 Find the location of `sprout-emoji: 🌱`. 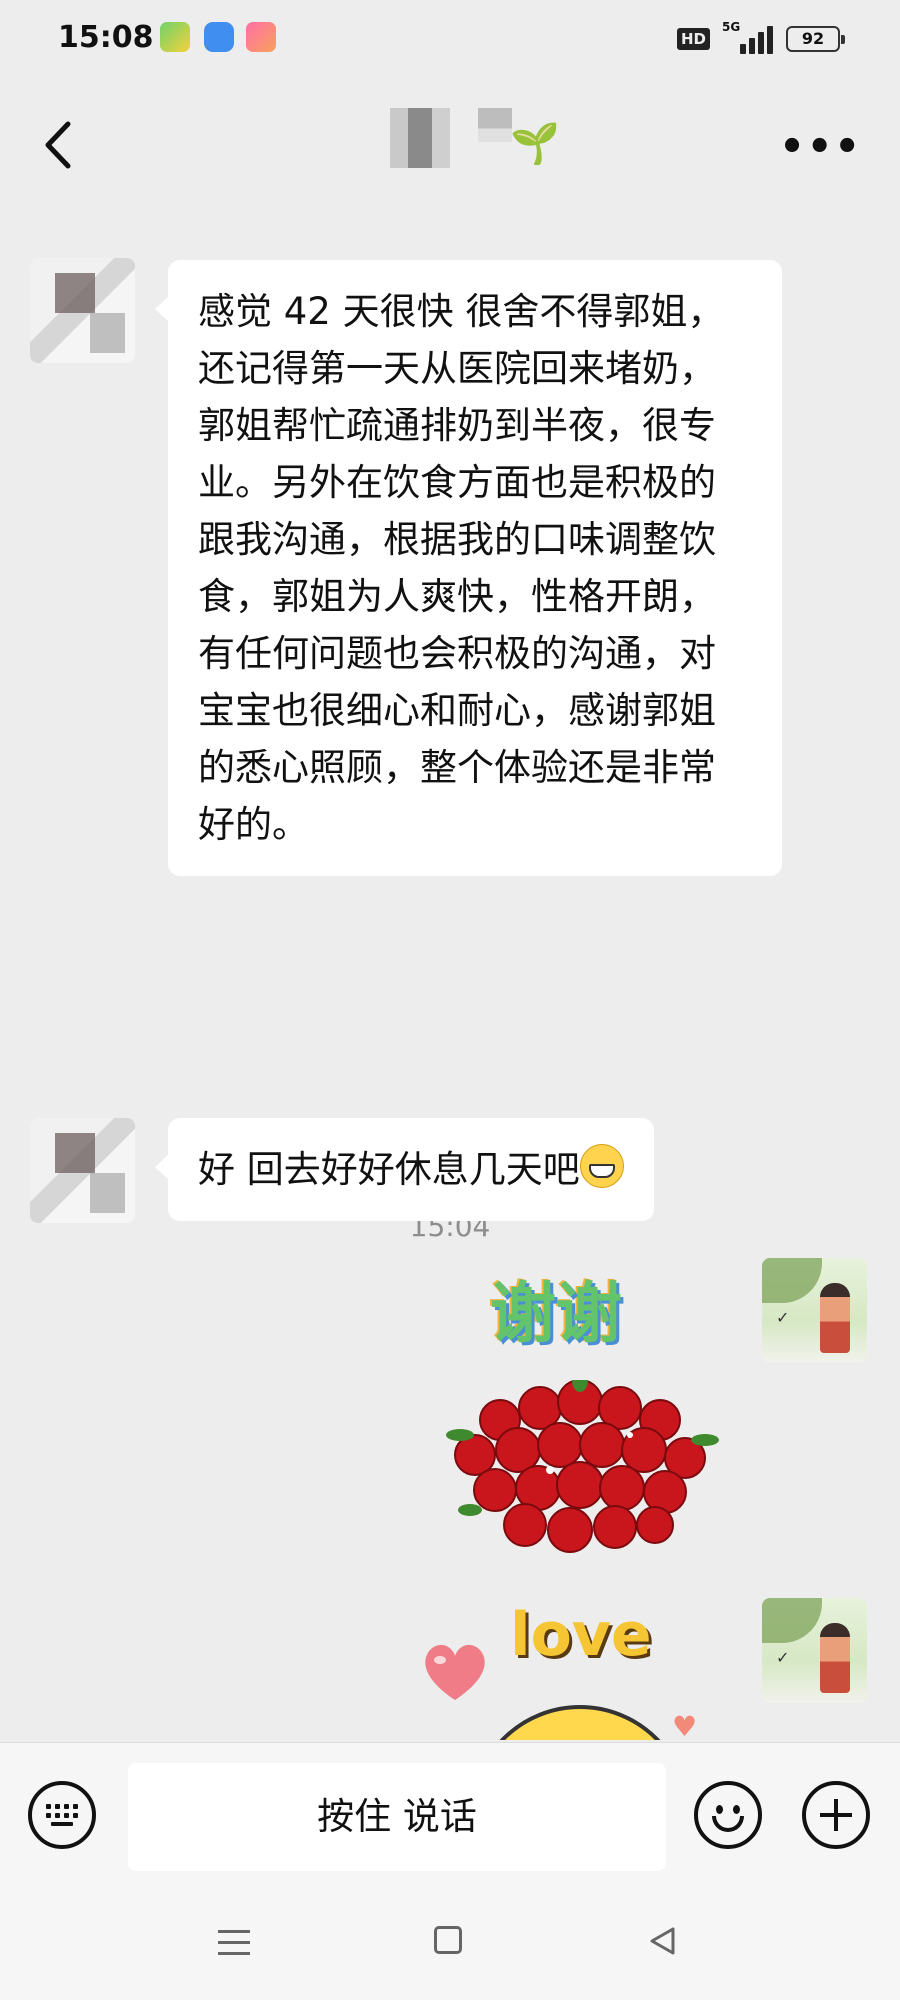

sprout-emoji: 🌱 is located at coordinates (535, 144).